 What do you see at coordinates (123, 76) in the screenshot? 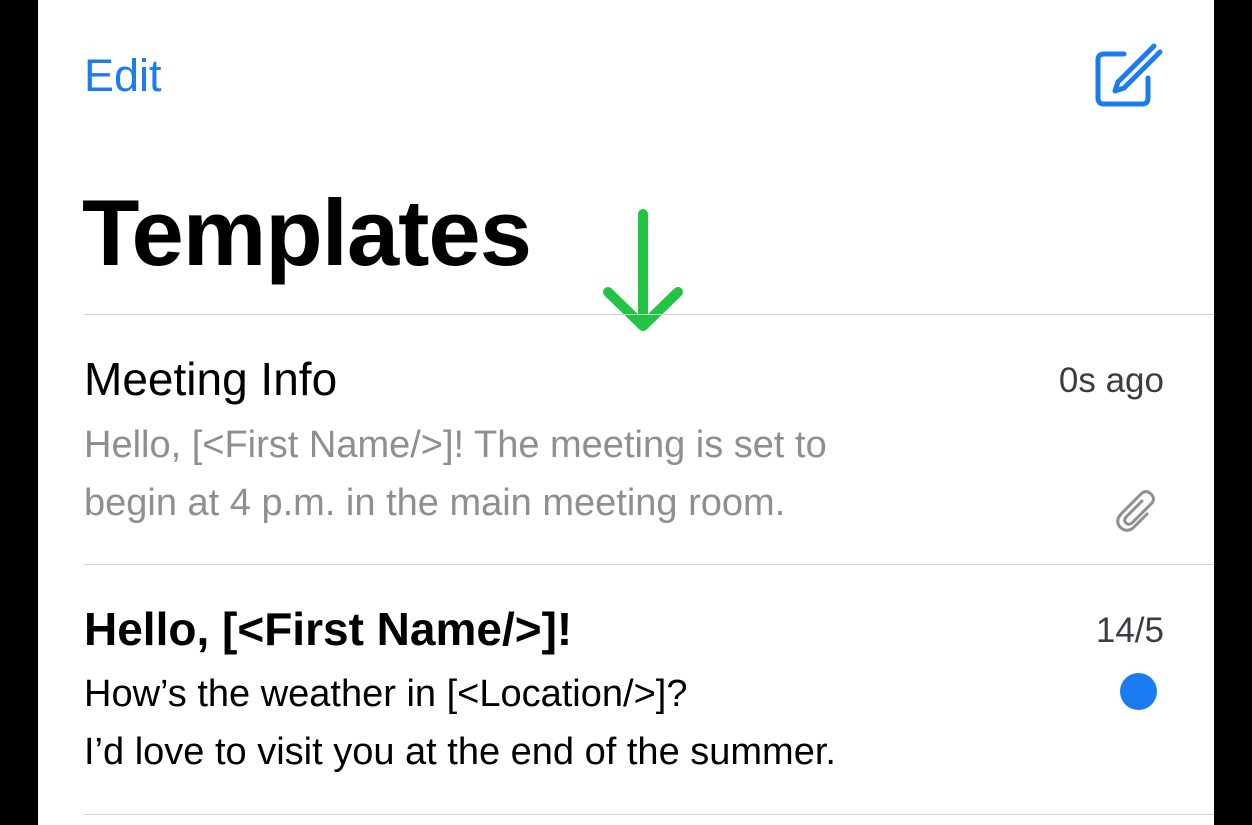
I see `edit-button: Edit` at bounding box center [123, 76].